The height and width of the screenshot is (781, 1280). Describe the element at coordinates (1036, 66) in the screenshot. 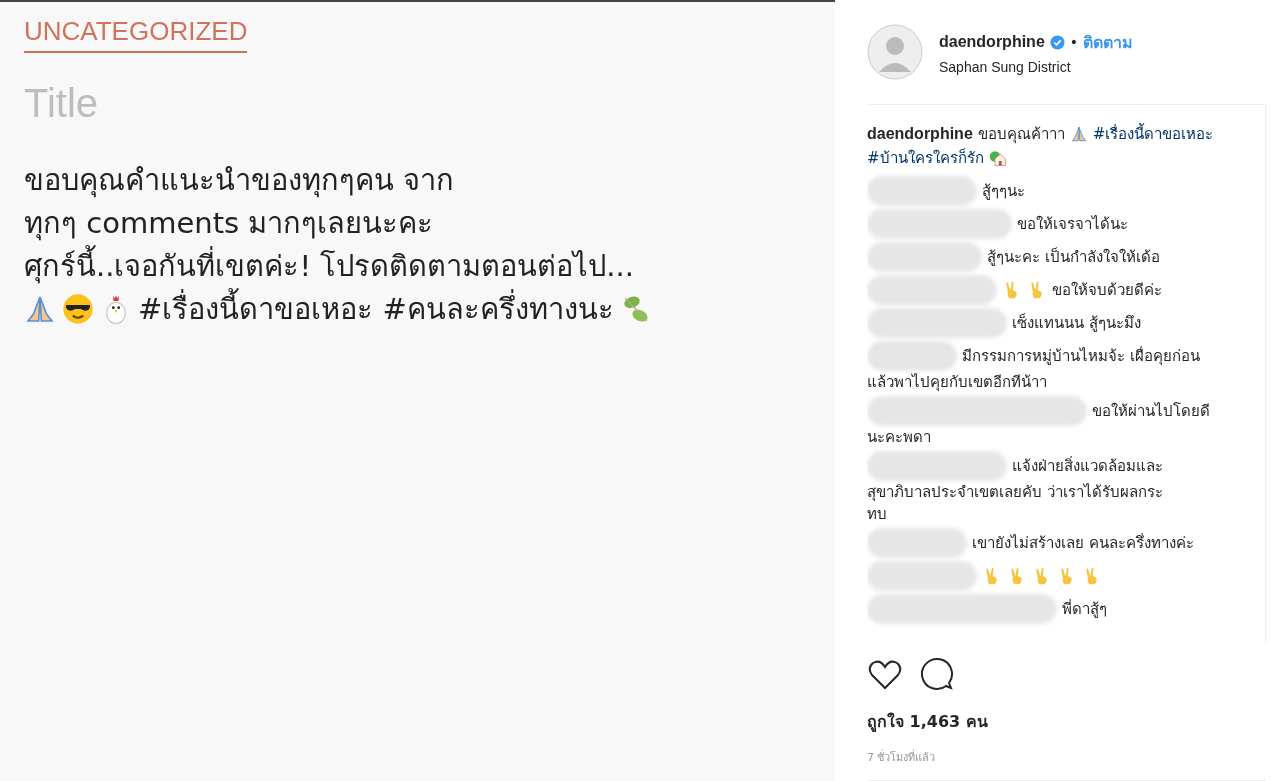

I see `location-text: Saphan Sung District` at that location.